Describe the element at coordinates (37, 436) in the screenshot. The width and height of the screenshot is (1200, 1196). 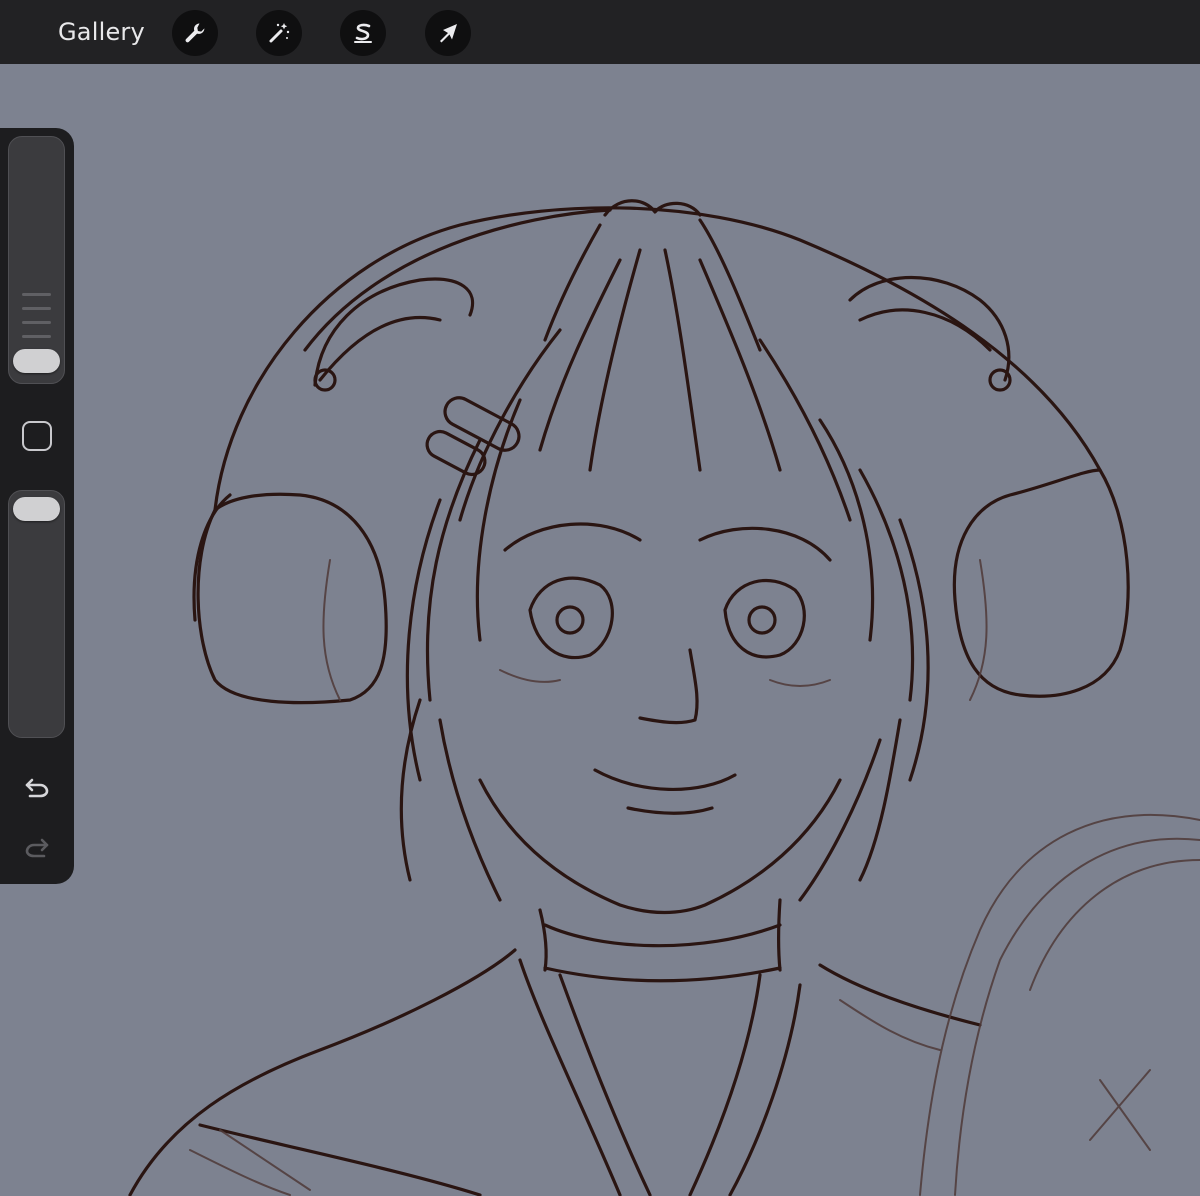
I see `modify-button` at that location.